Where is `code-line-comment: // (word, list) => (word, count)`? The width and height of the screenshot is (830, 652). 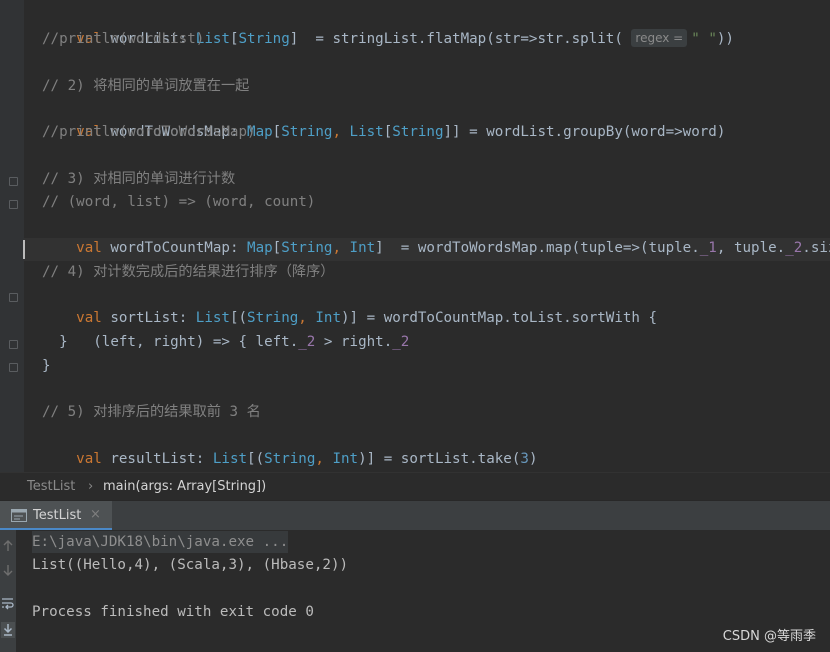
code-line-comment: // (word, list) => (word, count) is located at coordinates (179, 202).